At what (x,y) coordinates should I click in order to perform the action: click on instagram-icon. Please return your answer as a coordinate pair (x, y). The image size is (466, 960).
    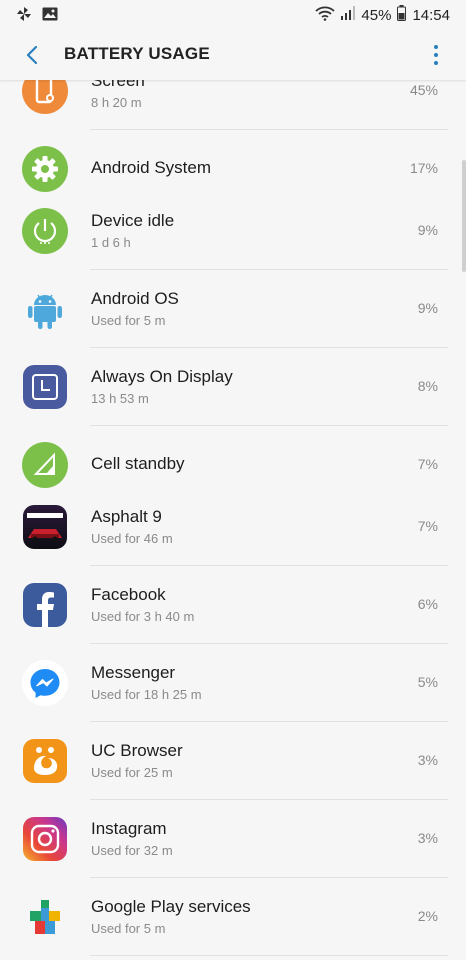
    Looking at the image, I should click on (45, 839).